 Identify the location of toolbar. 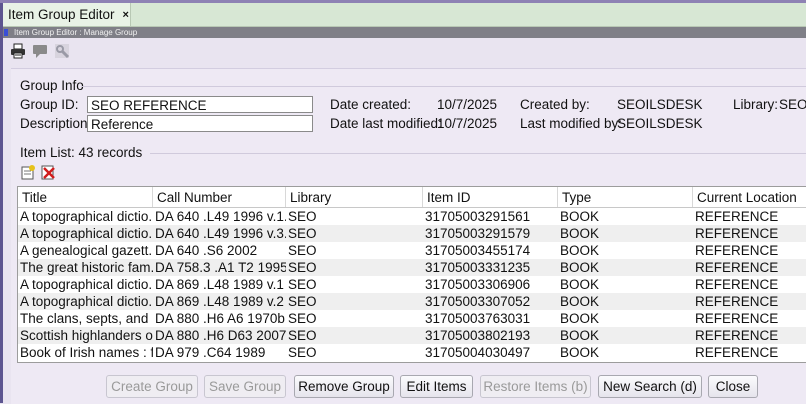
(40, 51).